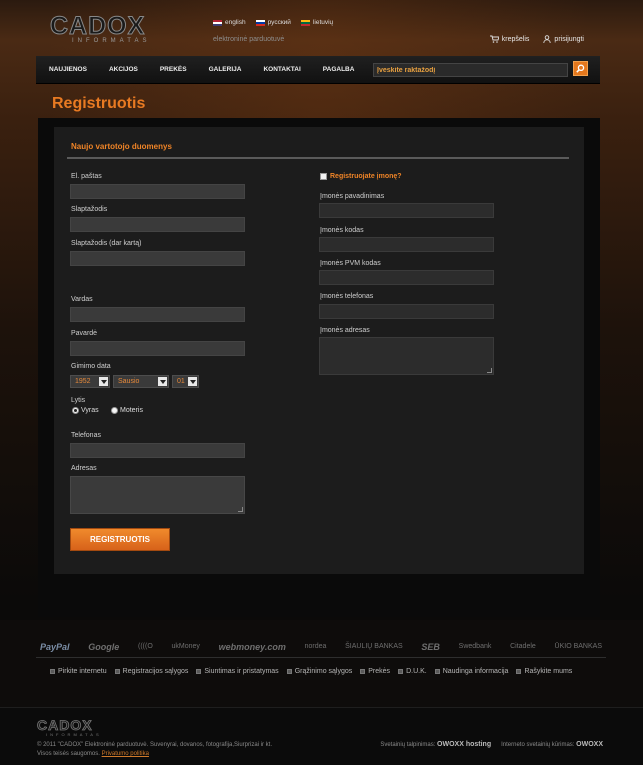  Describe the element at coordinates (84, 468) in the screenshot. I see `address-label: Adresas` at that location.